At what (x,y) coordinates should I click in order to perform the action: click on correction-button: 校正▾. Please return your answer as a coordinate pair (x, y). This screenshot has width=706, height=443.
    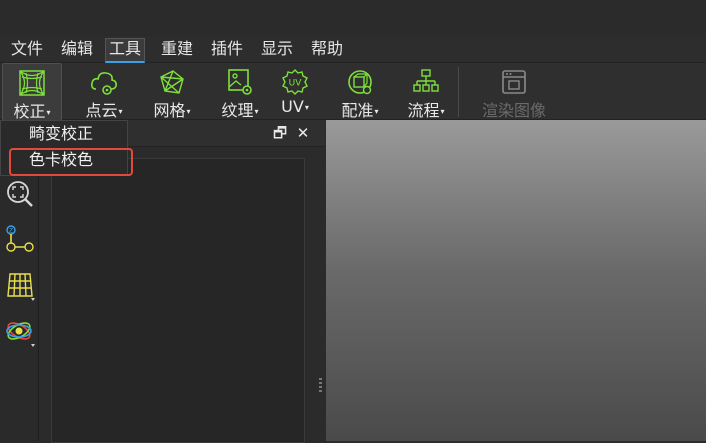
    Looking at the image, I should click on (32, 92).